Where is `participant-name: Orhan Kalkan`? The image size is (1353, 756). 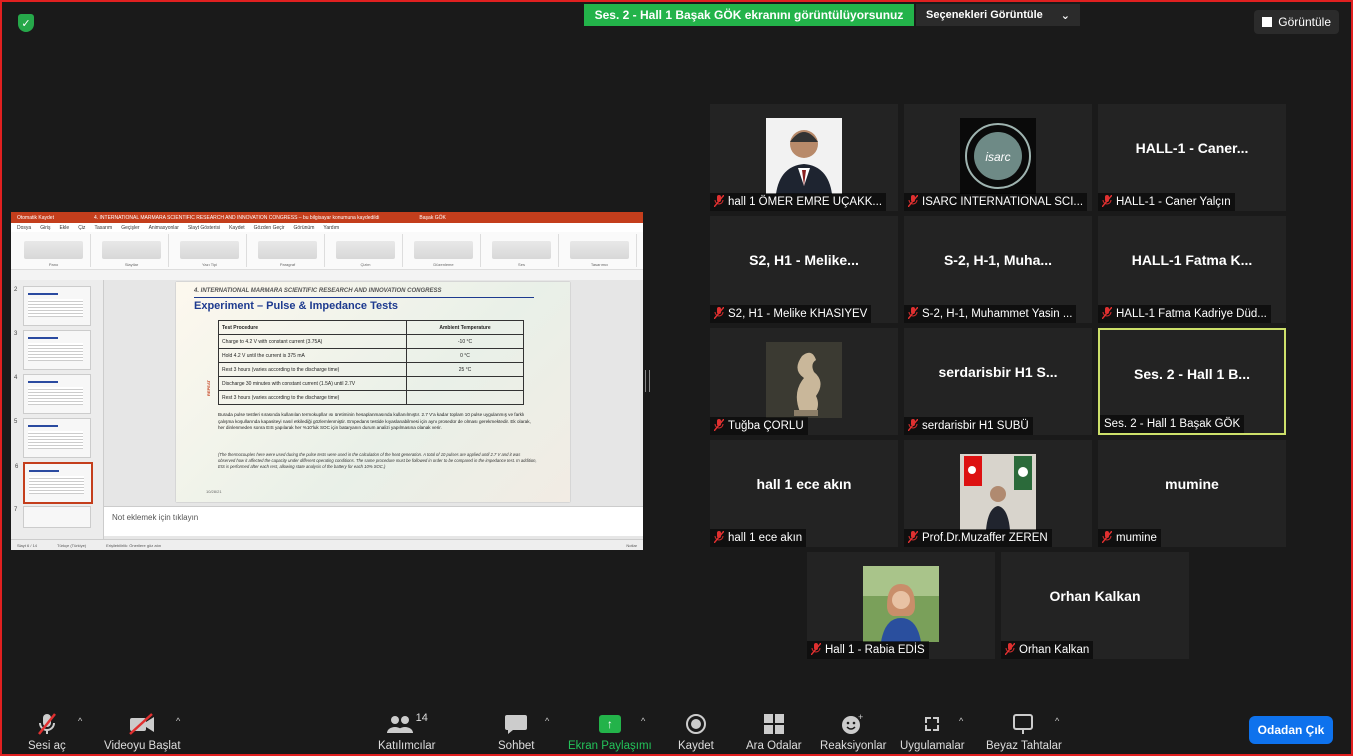
participant-name: Orhan Kalkan is located at coordinates (1054, 650).